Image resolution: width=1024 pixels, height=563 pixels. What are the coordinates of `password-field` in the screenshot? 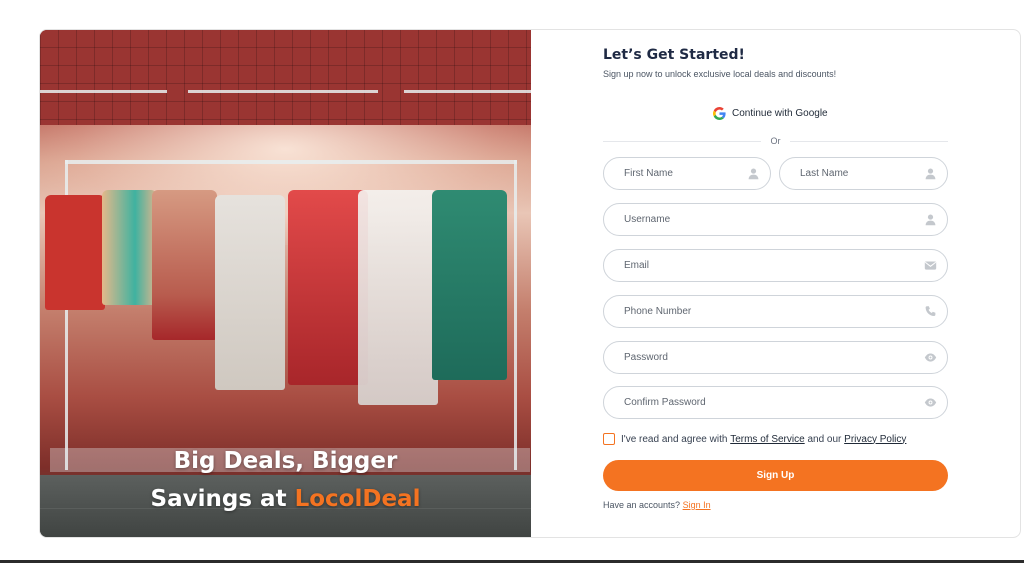 It's located at (775, 357).